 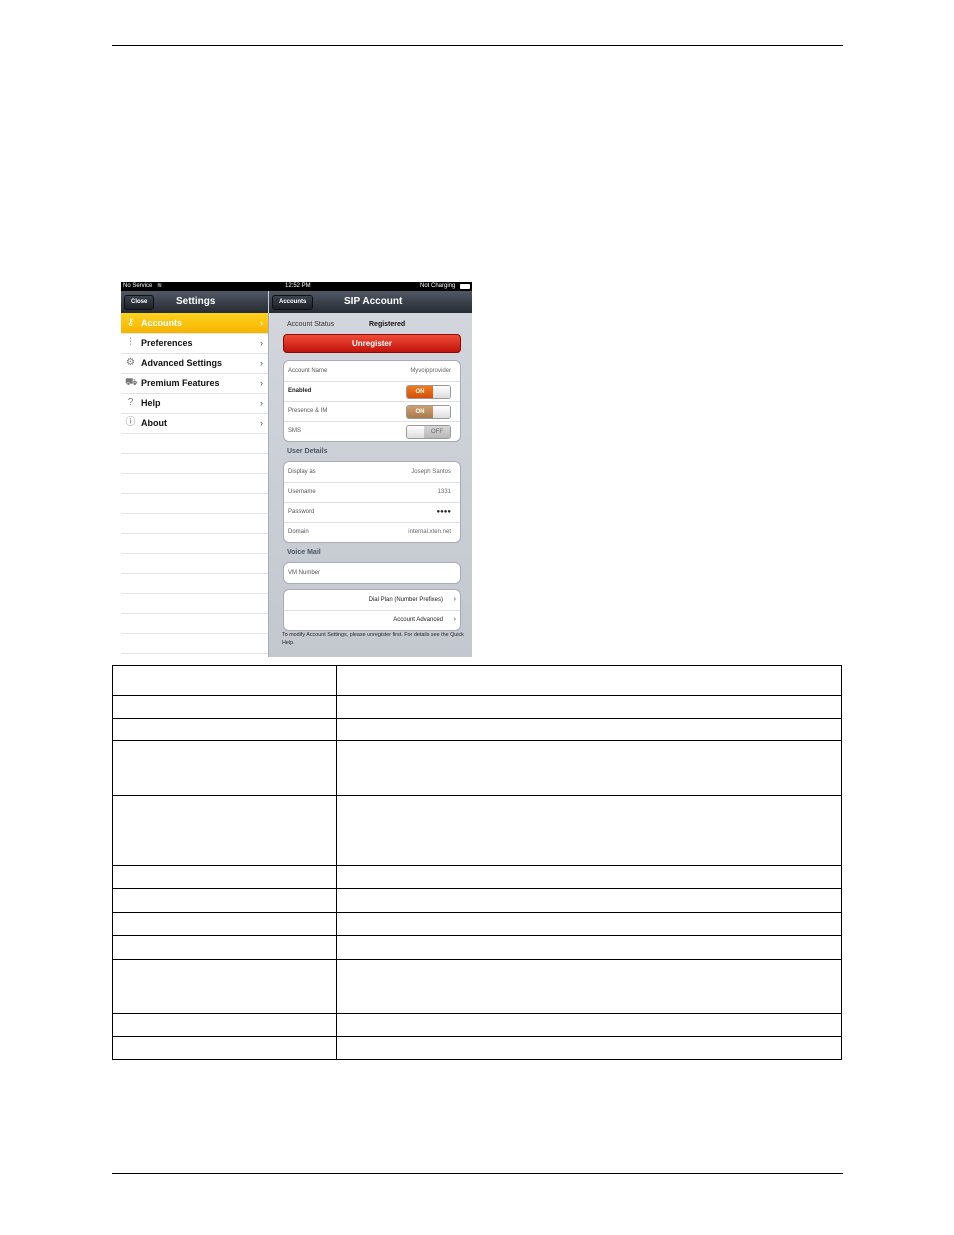 I want to click on presence-toggle: ON, so click(x=428, y=412).